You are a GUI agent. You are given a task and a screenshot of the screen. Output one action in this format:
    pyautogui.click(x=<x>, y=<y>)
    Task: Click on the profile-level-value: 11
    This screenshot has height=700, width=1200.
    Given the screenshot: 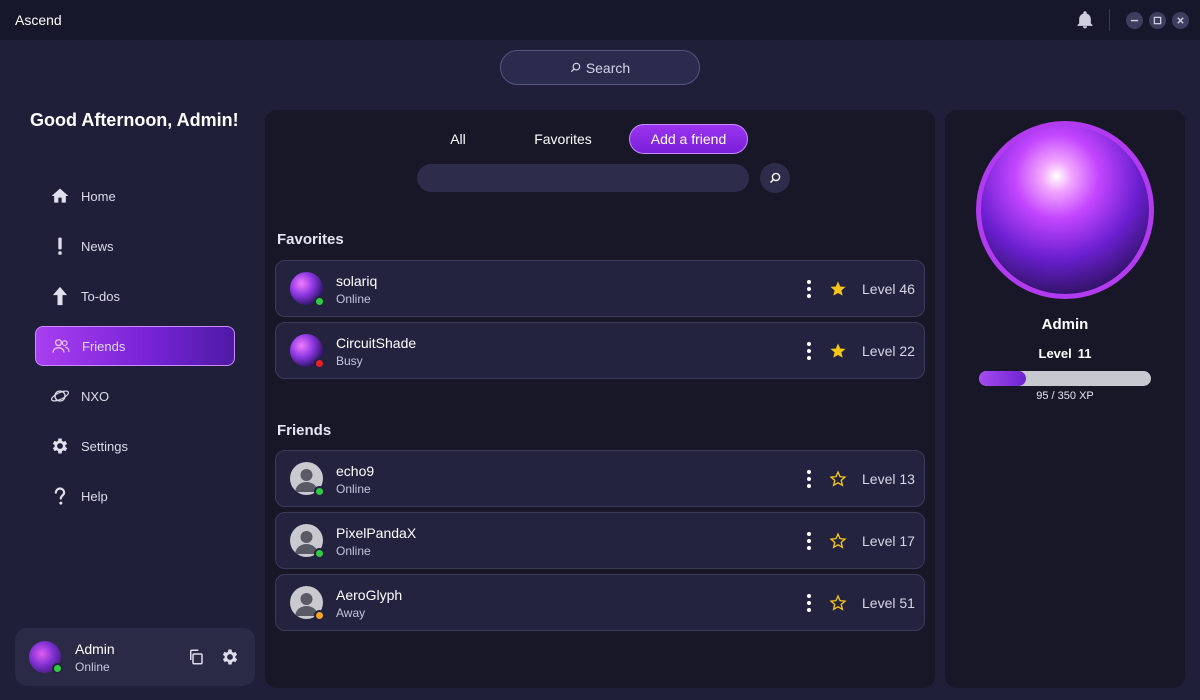 What is the action you would take?
    pyautogui.click(x=1084, y=353)
    